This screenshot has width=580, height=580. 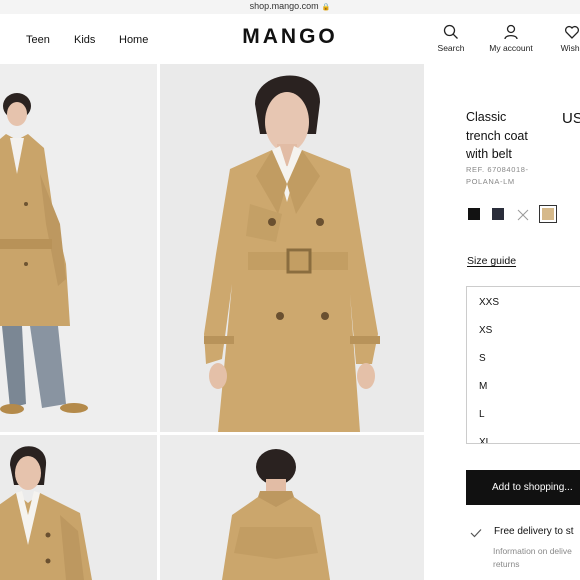 I want to click on size-guide-link: Size guide, so click(x=491, y=261).